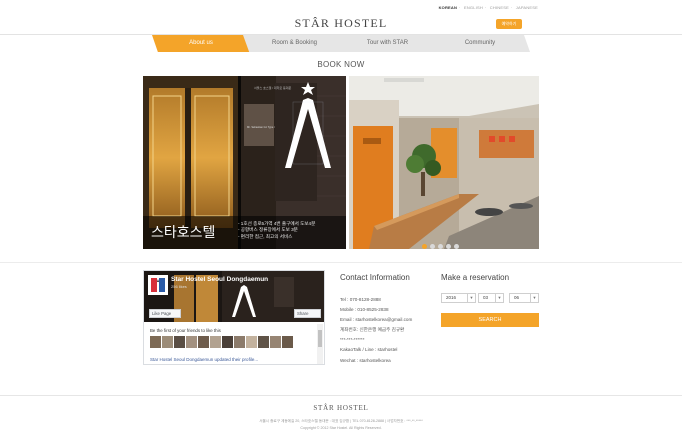 The width and height of the screenshot is (682, 448). Describe the element at coordinates (219, 279) in the screenshot. I see `facebook-page-name: Star Hostel Seoul Dongdaemun` at that location.